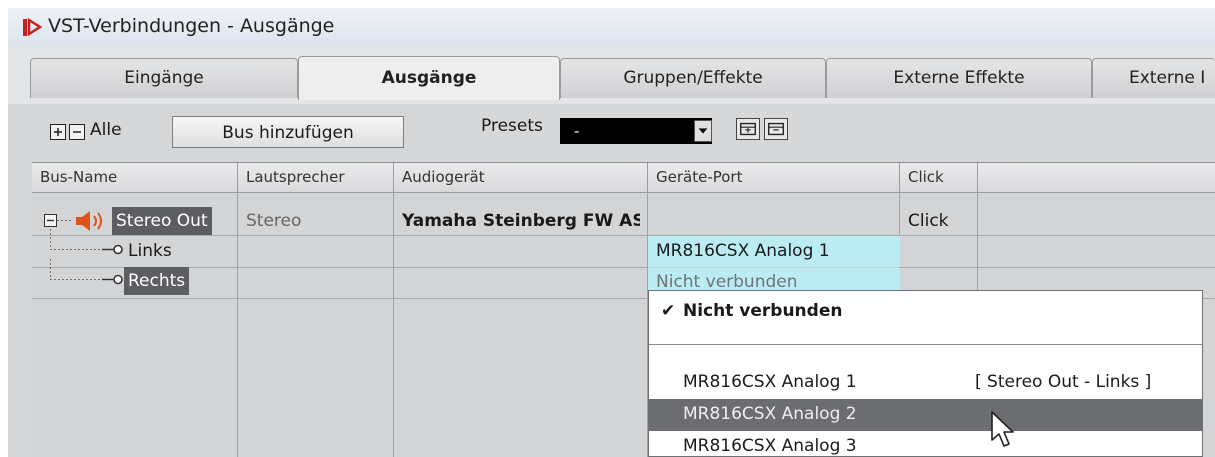  What do you see at coordinates (703, 131) in the screenshot?
I see `dropdown-arrow-icon` at bounding box center [703, 131].